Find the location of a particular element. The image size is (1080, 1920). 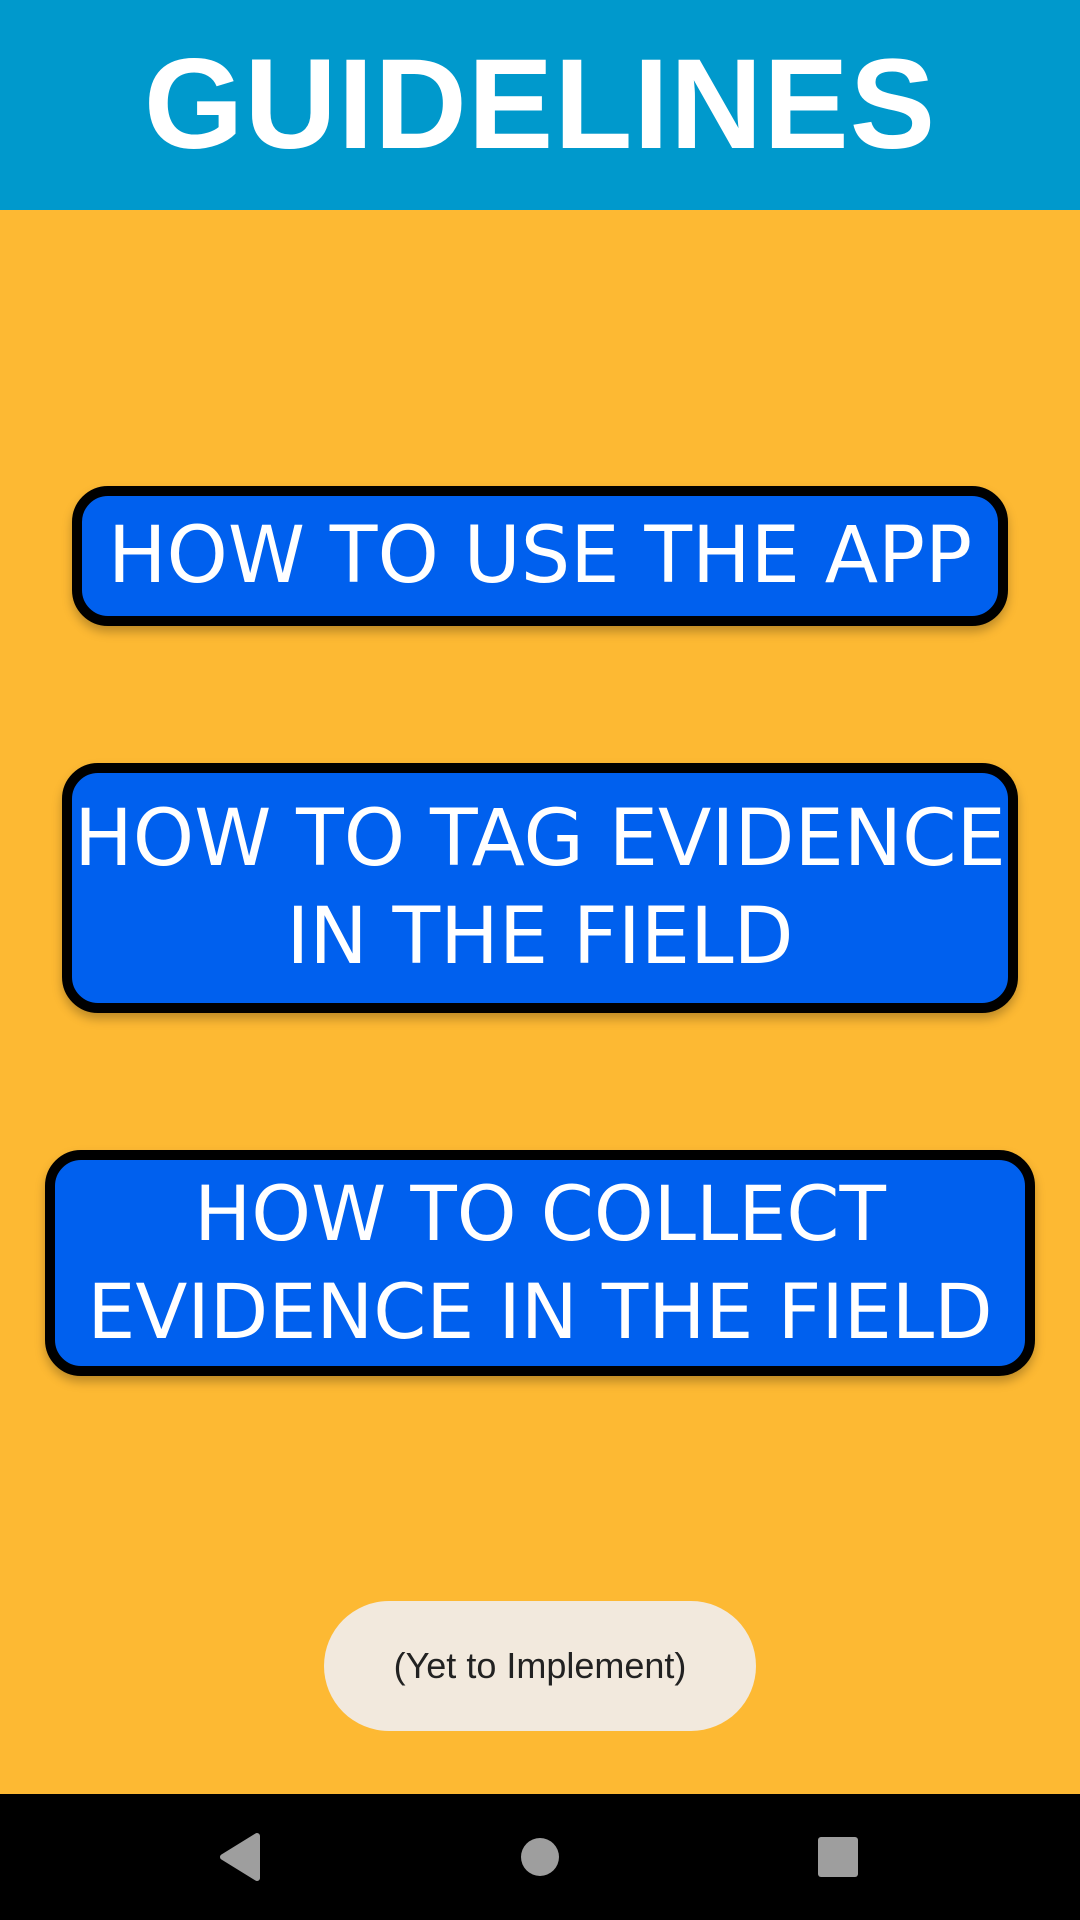

how-to-collect-evidence-button: HOW TO COLLECT EVIDENCE IN THE FIELD is located at coordinates (540, 1263).